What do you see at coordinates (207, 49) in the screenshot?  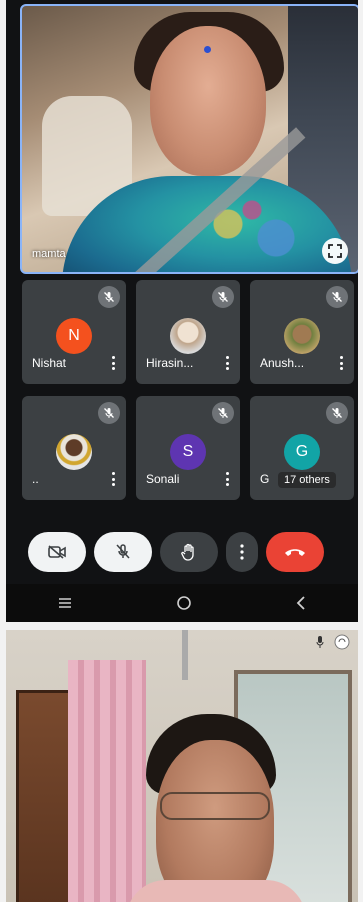 I see `bindi` at bounding box center [207, 49].